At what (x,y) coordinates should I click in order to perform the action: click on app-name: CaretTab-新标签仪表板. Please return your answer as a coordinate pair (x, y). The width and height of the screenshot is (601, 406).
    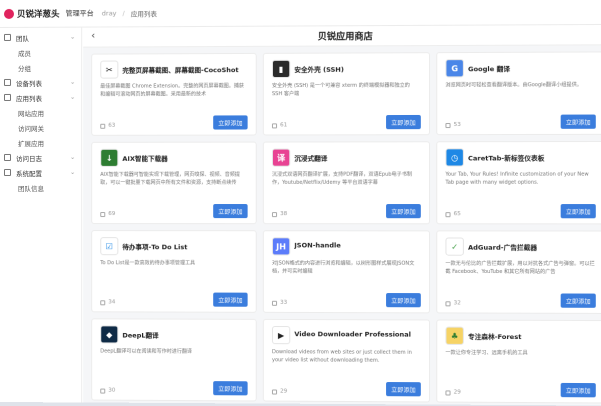
    Looking at the image, I should click on (506, 158).